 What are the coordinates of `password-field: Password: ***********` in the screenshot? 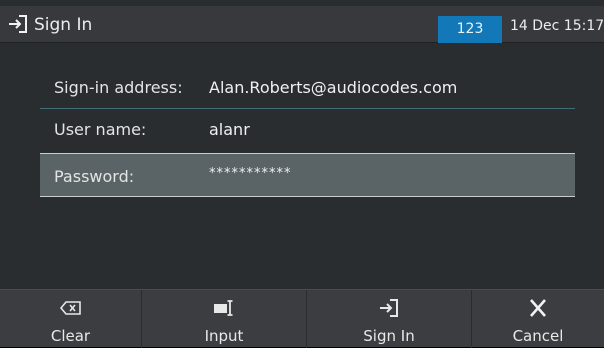 It's located at (307, 175).